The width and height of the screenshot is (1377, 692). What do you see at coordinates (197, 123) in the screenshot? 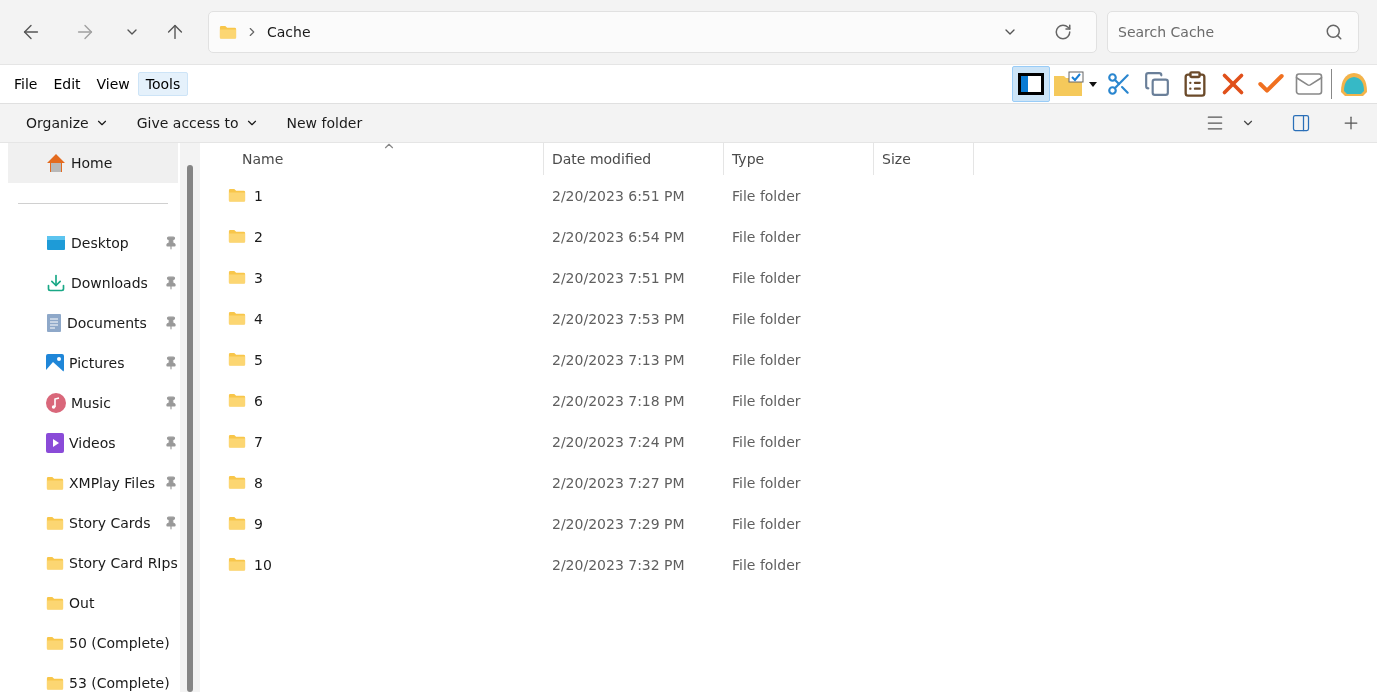
I see `command-button: Give access to` at bounding box center [197, 123].